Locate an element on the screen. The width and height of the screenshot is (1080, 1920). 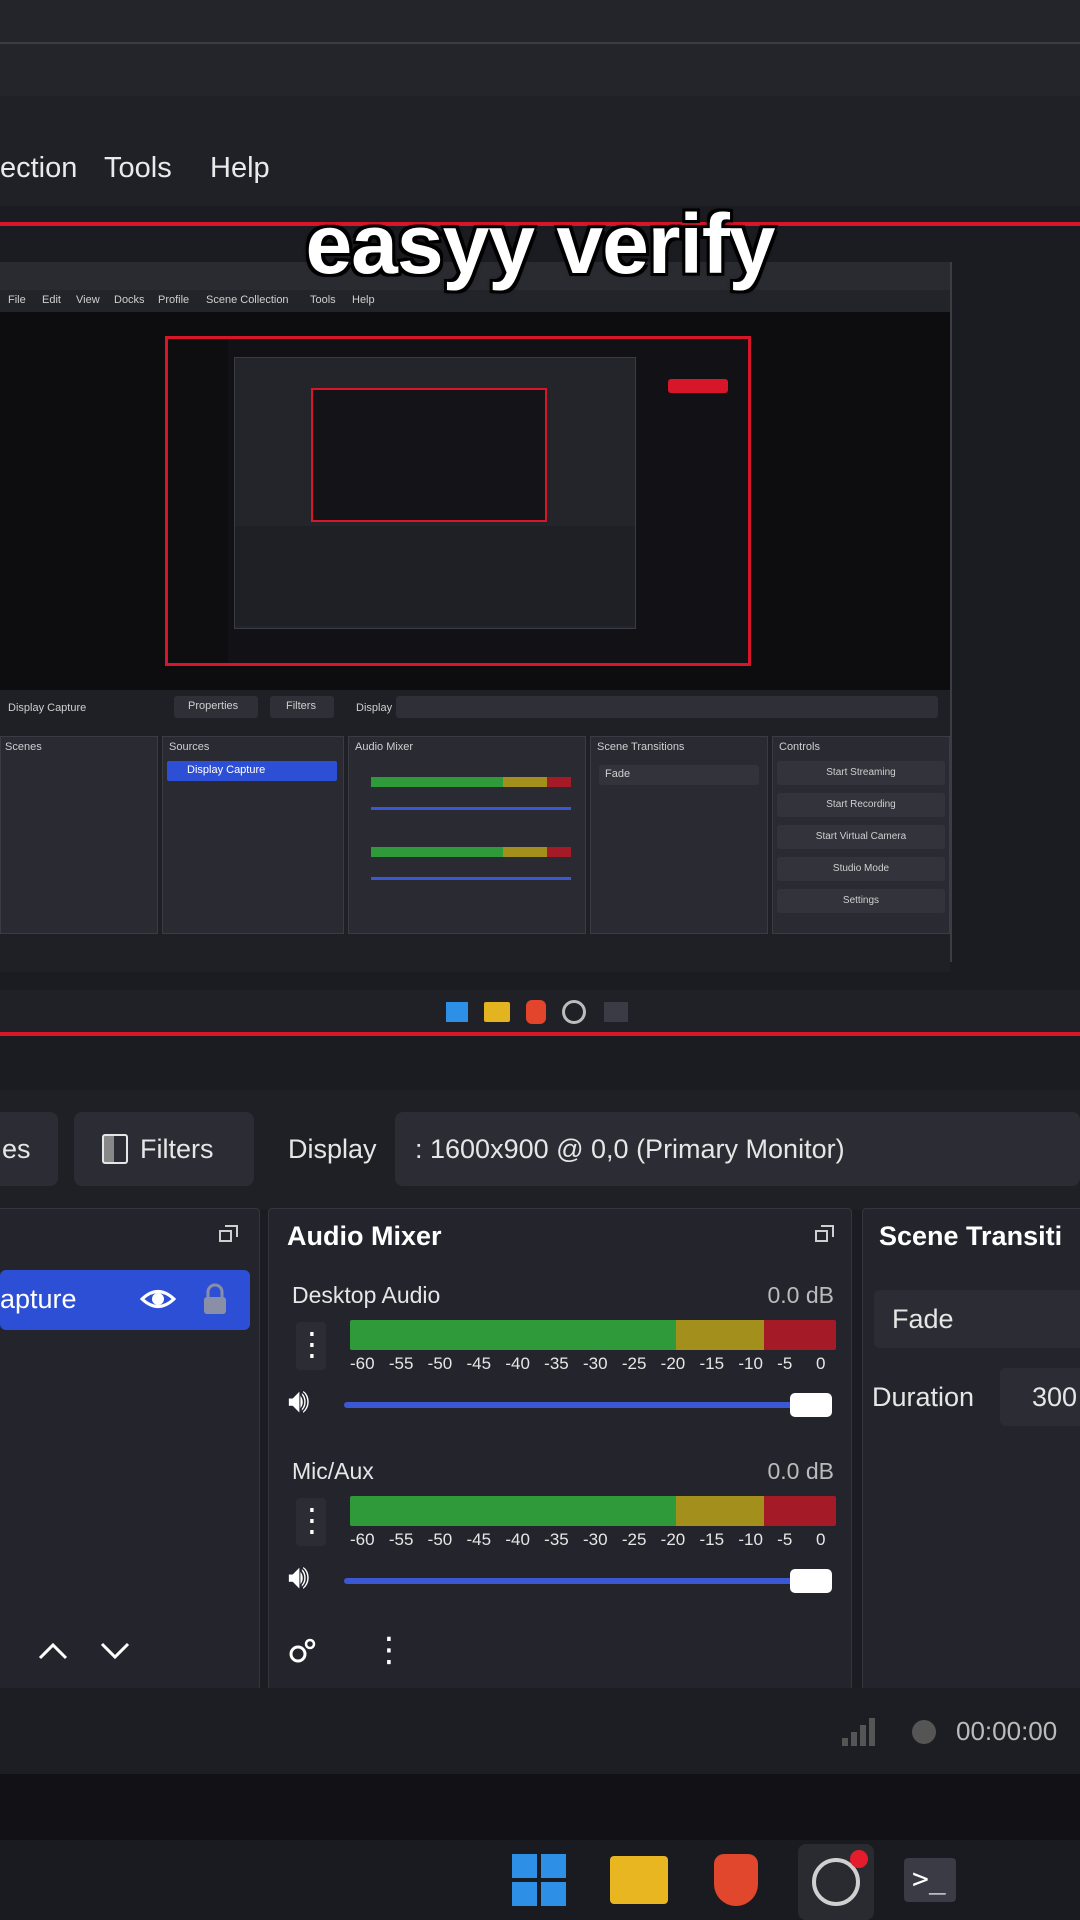
channel-name-desktop-audio: Desktop Audio is located at coordinates (366, 1295).